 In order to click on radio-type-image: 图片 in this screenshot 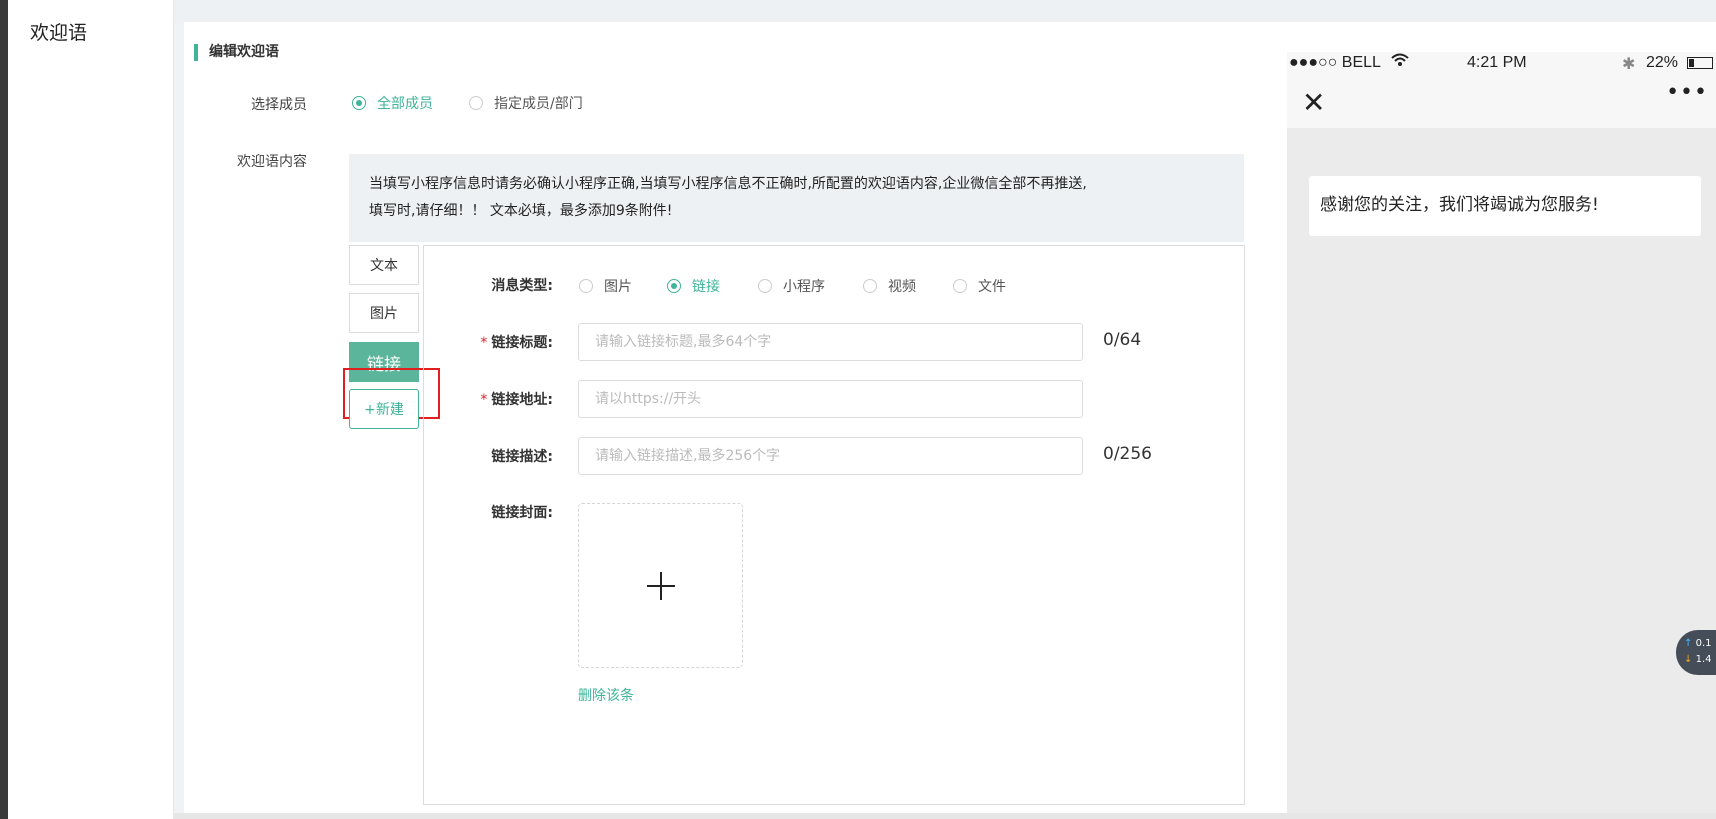, I will do `click(605, 286)`.